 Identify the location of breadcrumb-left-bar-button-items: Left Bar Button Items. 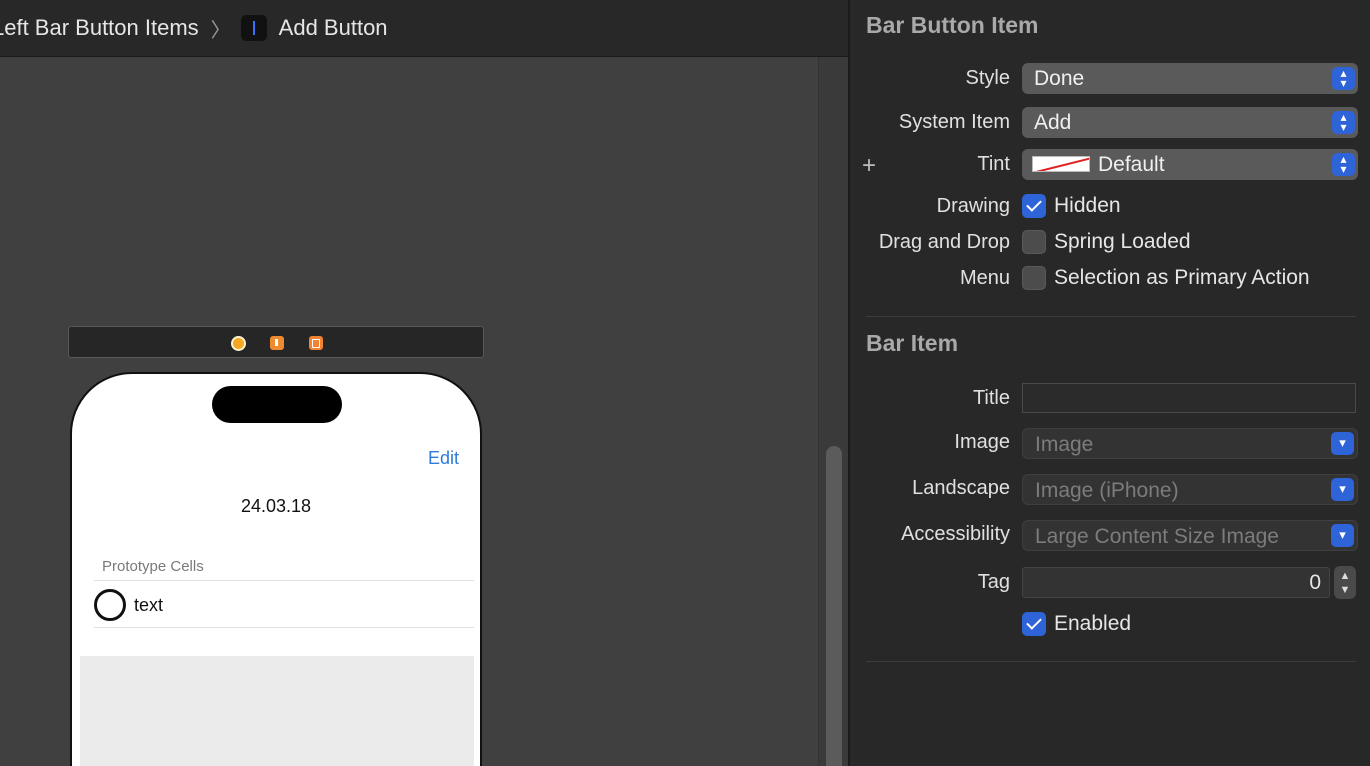
(99, 28).